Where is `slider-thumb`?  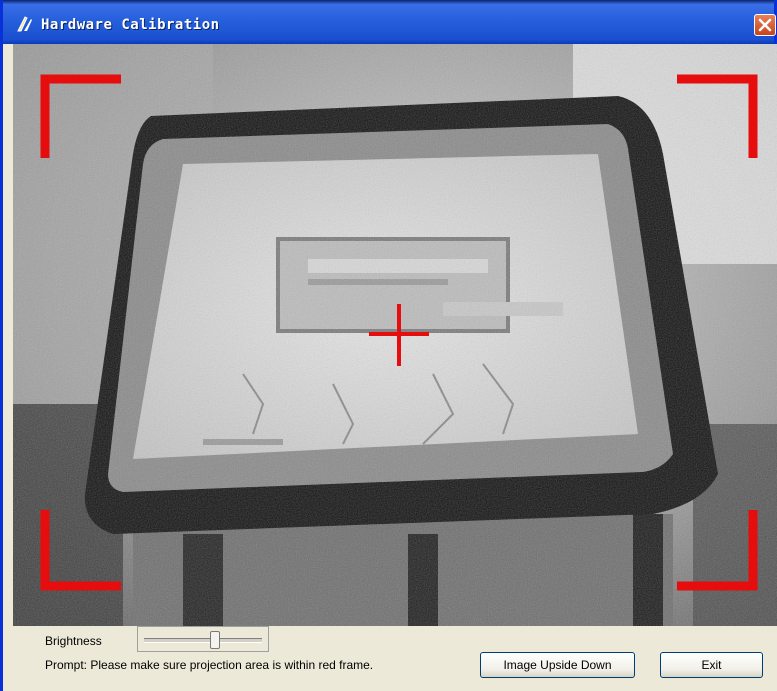
slider-thumb is located at coordinates (214, 640).